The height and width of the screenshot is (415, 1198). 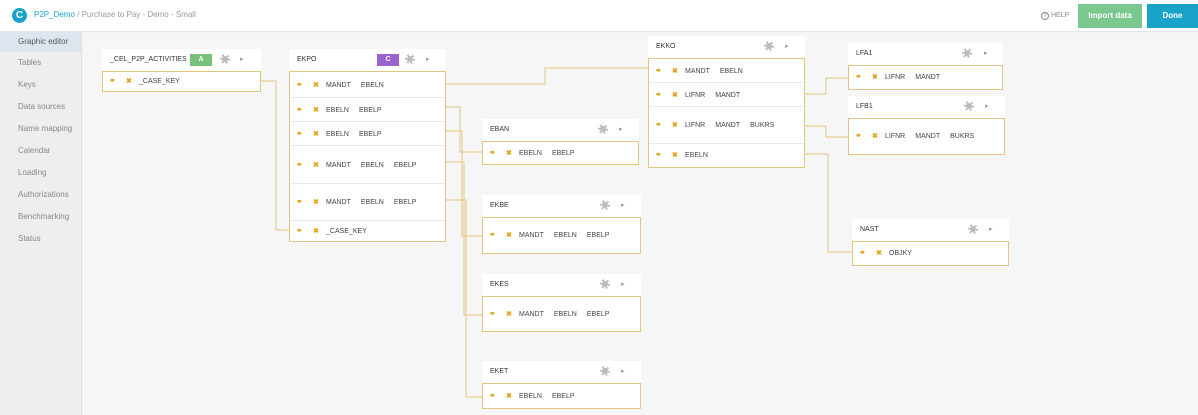 I want to click on key-row: ⚭ ✖ EBELN, so click(x=726, y=155).